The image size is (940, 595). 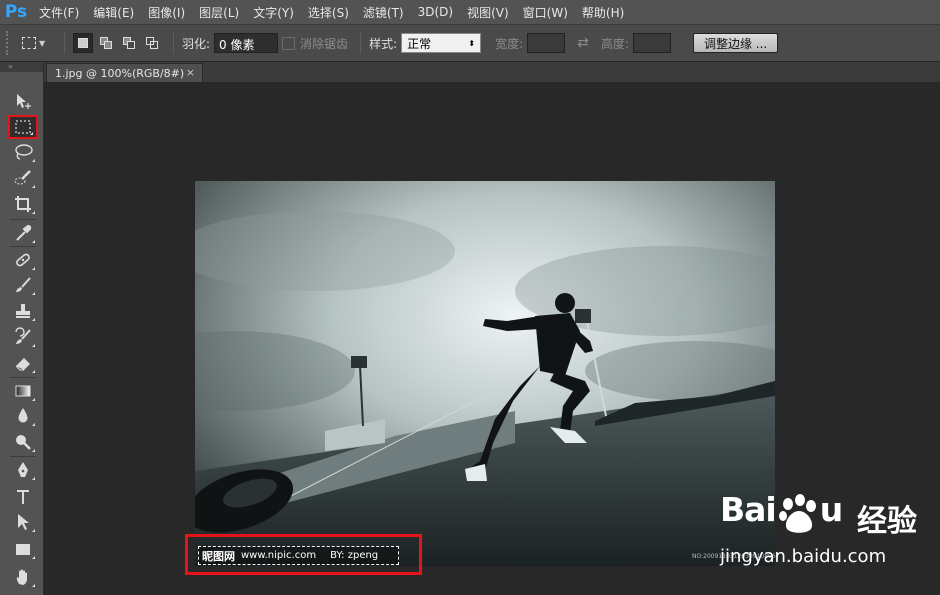 What do you see at coordinates (23, 285) in the screenshot?
I see `tool-brush` at bounding box center [23, 285].